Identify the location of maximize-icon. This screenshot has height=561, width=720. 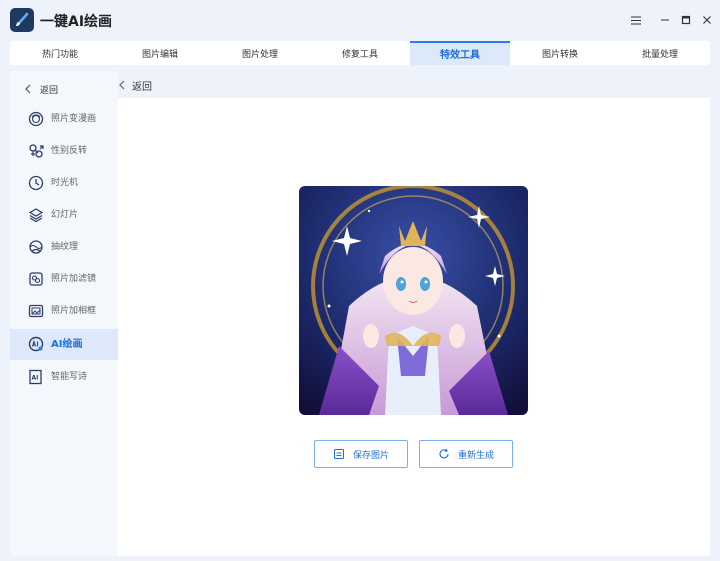
(686, 20).